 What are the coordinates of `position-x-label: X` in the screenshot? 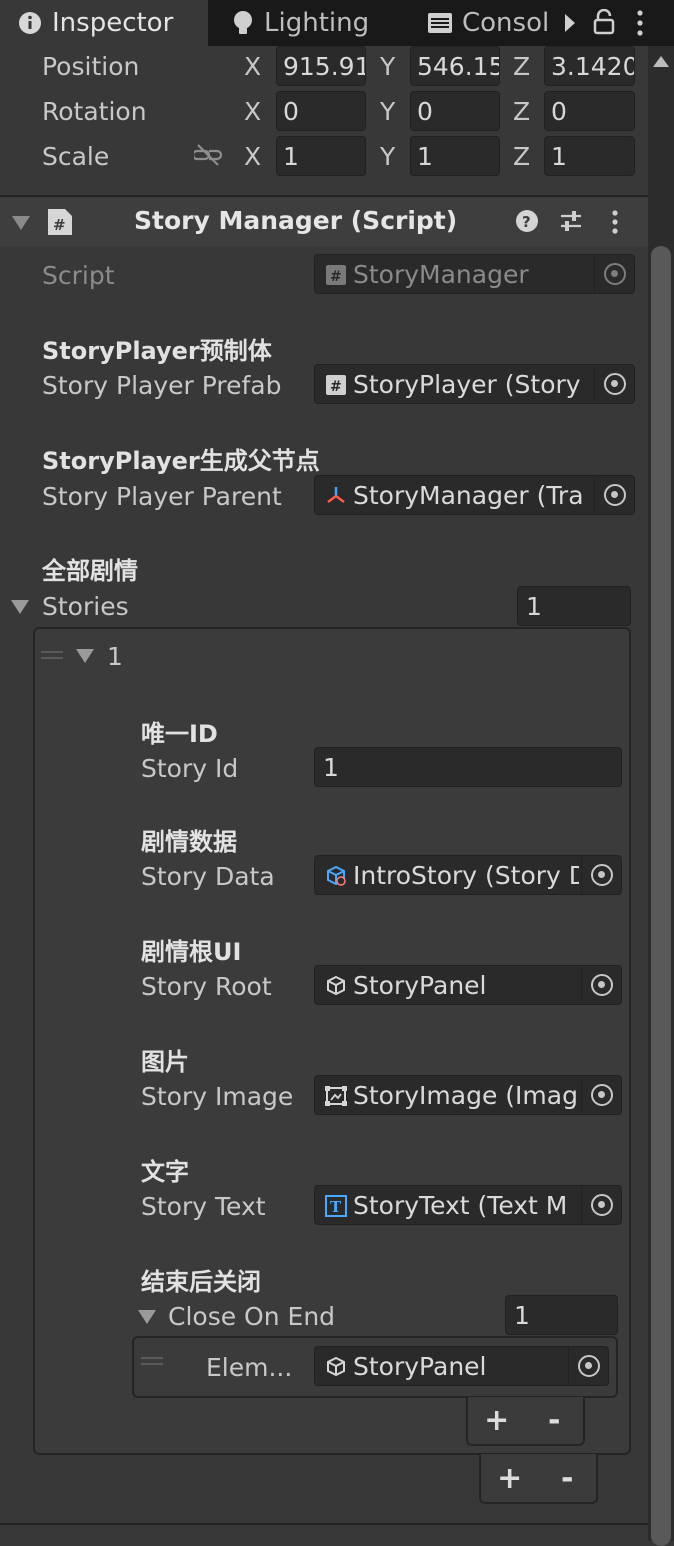 It's located at (252, 66).